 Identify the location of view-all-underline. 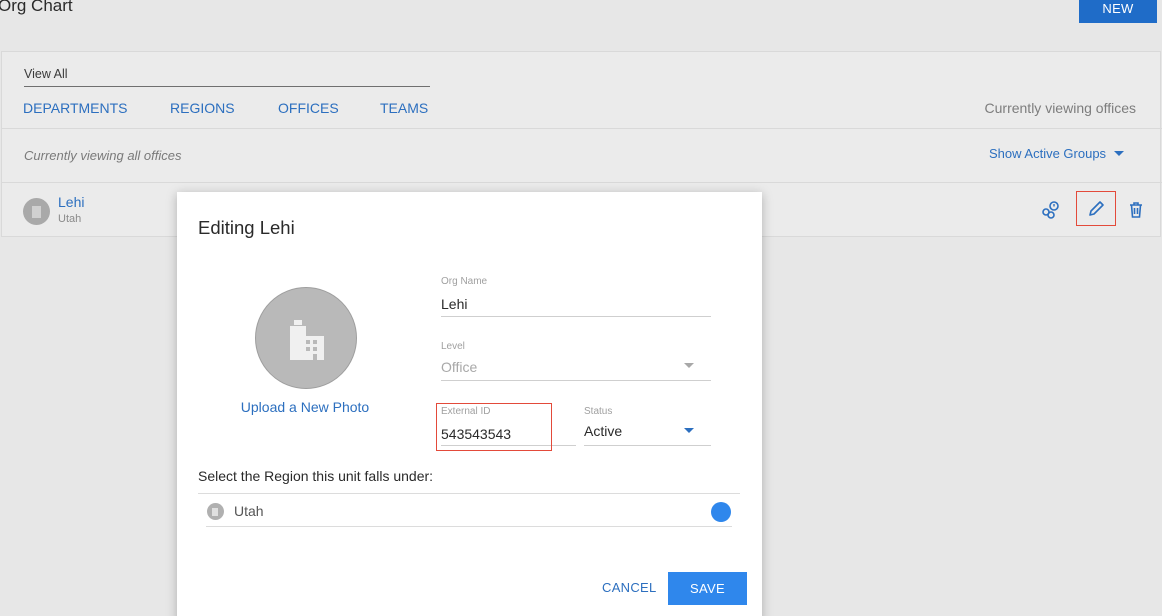
(227, 86).